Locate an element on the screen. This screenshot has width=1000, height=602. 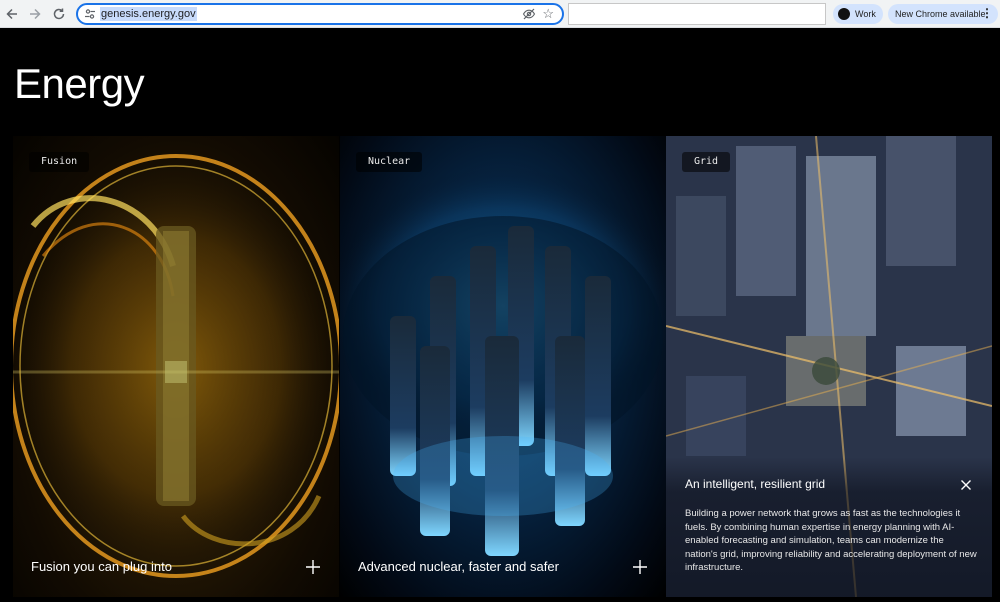
back-icon is located at coordinates (12, 14).